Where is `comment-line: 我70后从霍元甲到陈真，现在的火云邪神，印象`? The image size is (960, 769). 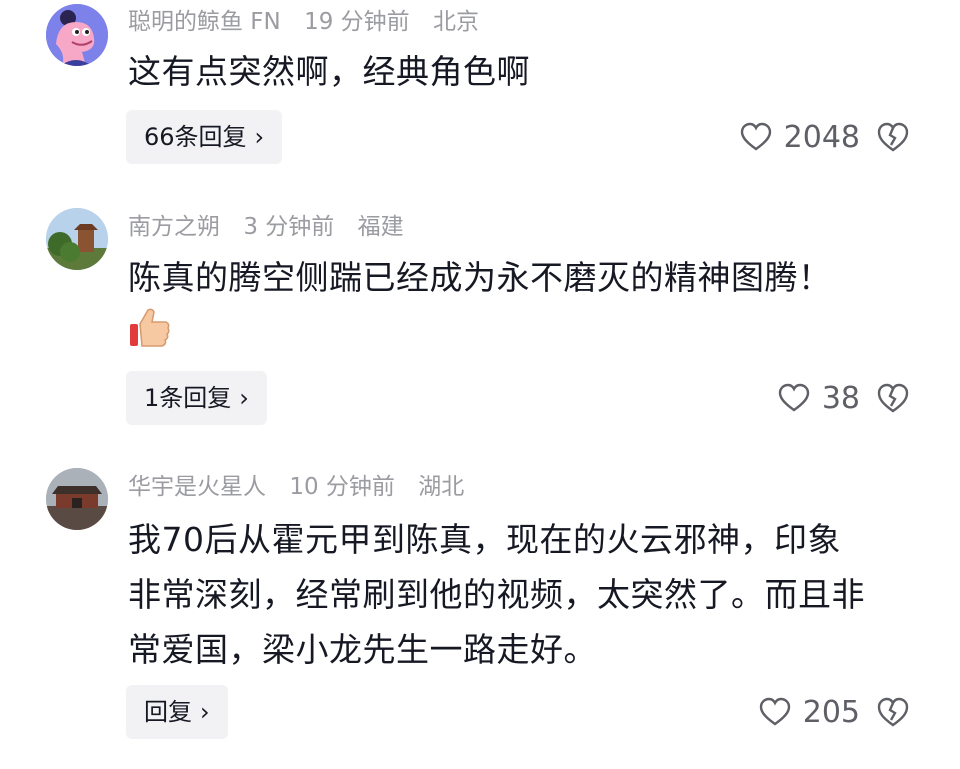
comment-line: 我70后从霍元甲到陈真，现在的火云邪神，印象 is located at coordinates (484, 539).